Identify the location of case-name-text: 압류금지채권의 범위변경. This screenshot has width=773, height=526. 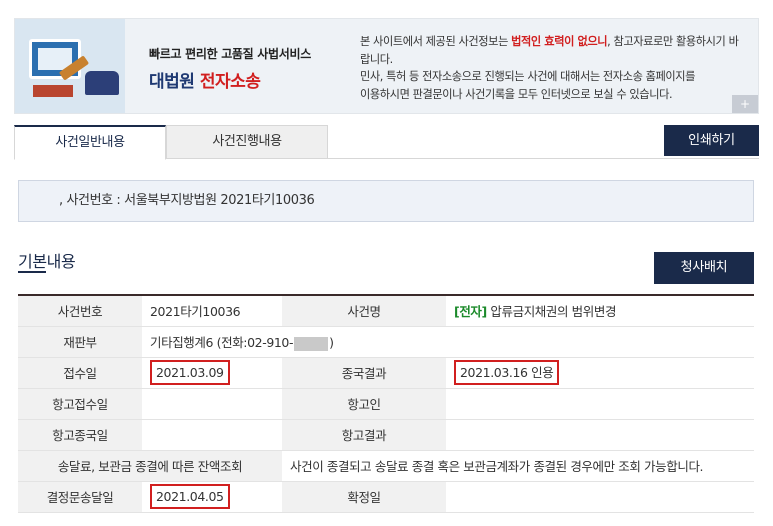
(551, 312).